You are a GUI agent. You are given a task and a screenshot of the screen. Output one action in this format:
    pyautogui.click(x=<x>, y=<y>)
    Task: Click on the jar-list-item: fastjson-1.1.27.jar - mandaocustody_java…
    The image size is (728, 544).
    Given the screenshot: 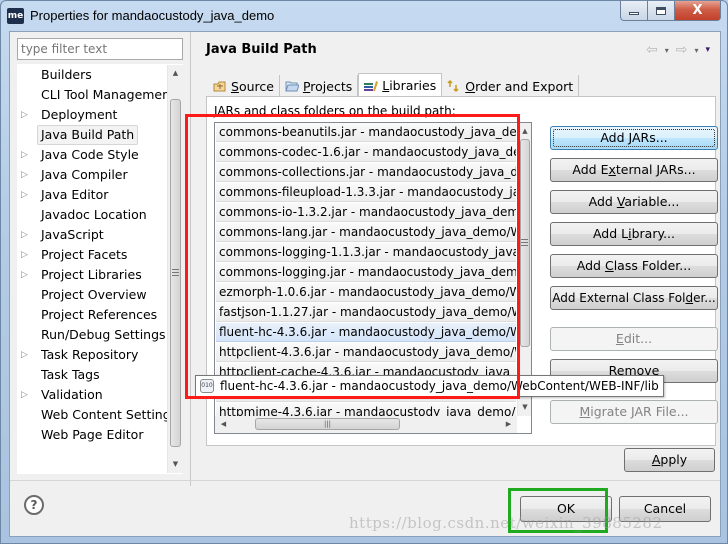 What is the action you would take?
    pyautogui.click(x=366, y=312)
    